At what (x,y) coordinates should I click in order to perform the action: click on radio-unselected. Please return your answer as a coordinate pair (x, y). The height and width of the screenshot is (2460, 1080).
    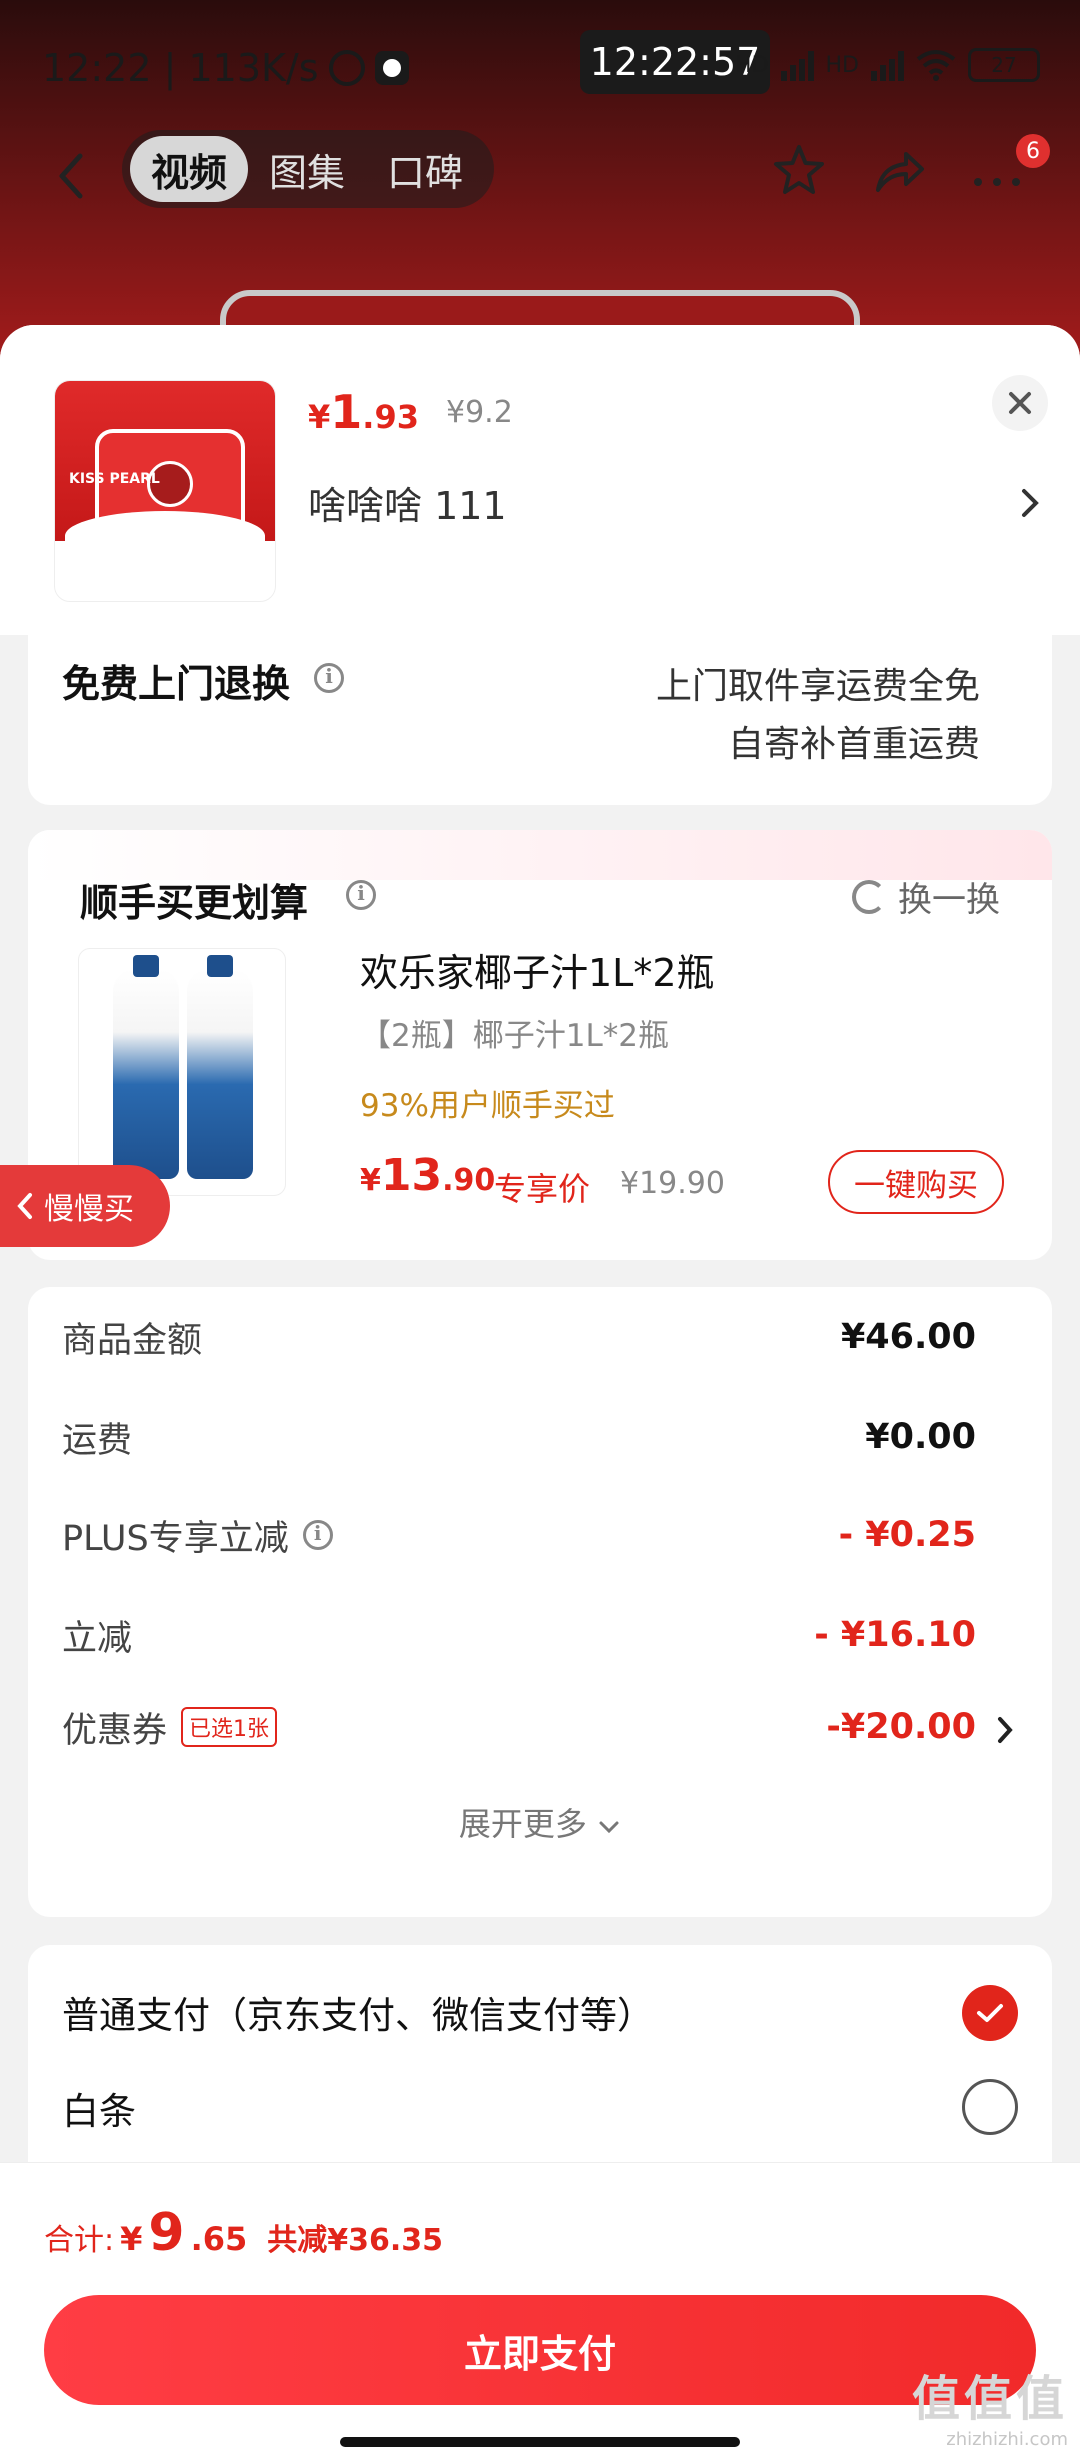
    Looking at the image, I should click on (990, 2107).